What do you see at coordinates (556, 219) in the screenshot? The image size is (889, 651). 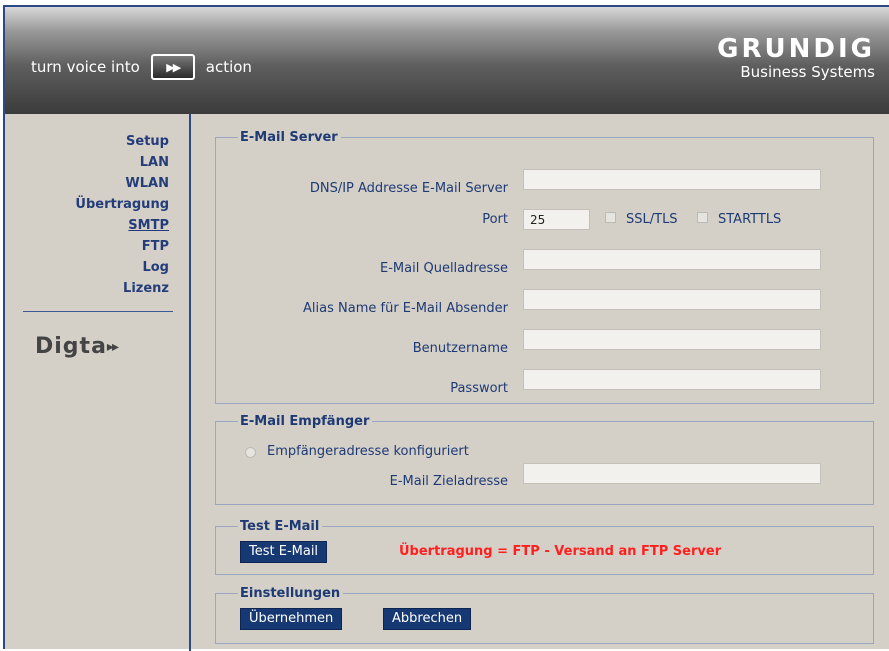 I see `port-input` at bounding box center [556, 219].